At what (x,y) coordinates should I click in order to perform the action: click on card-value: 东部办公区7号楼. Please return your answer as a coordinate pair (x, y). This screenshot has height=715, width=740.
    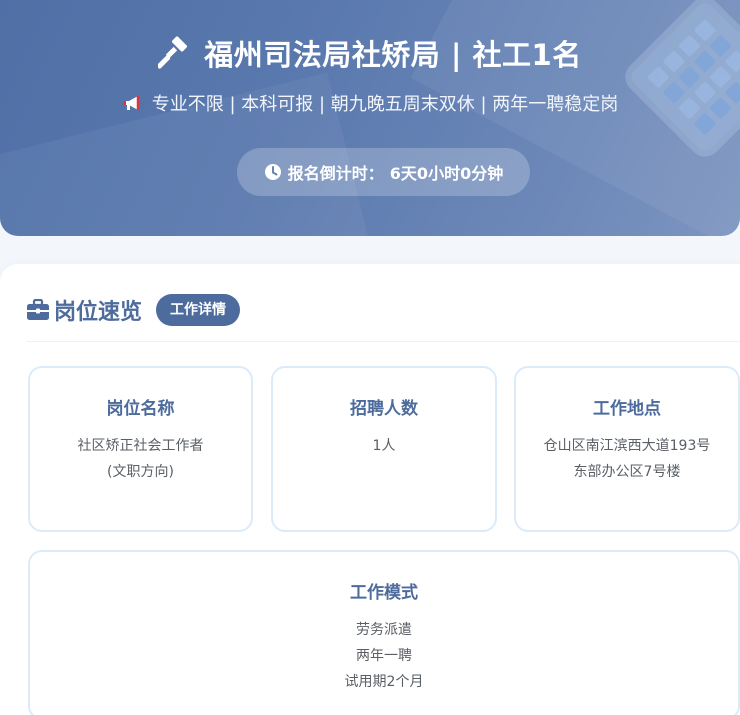
    Looking at the image, I should click on (627, 472).